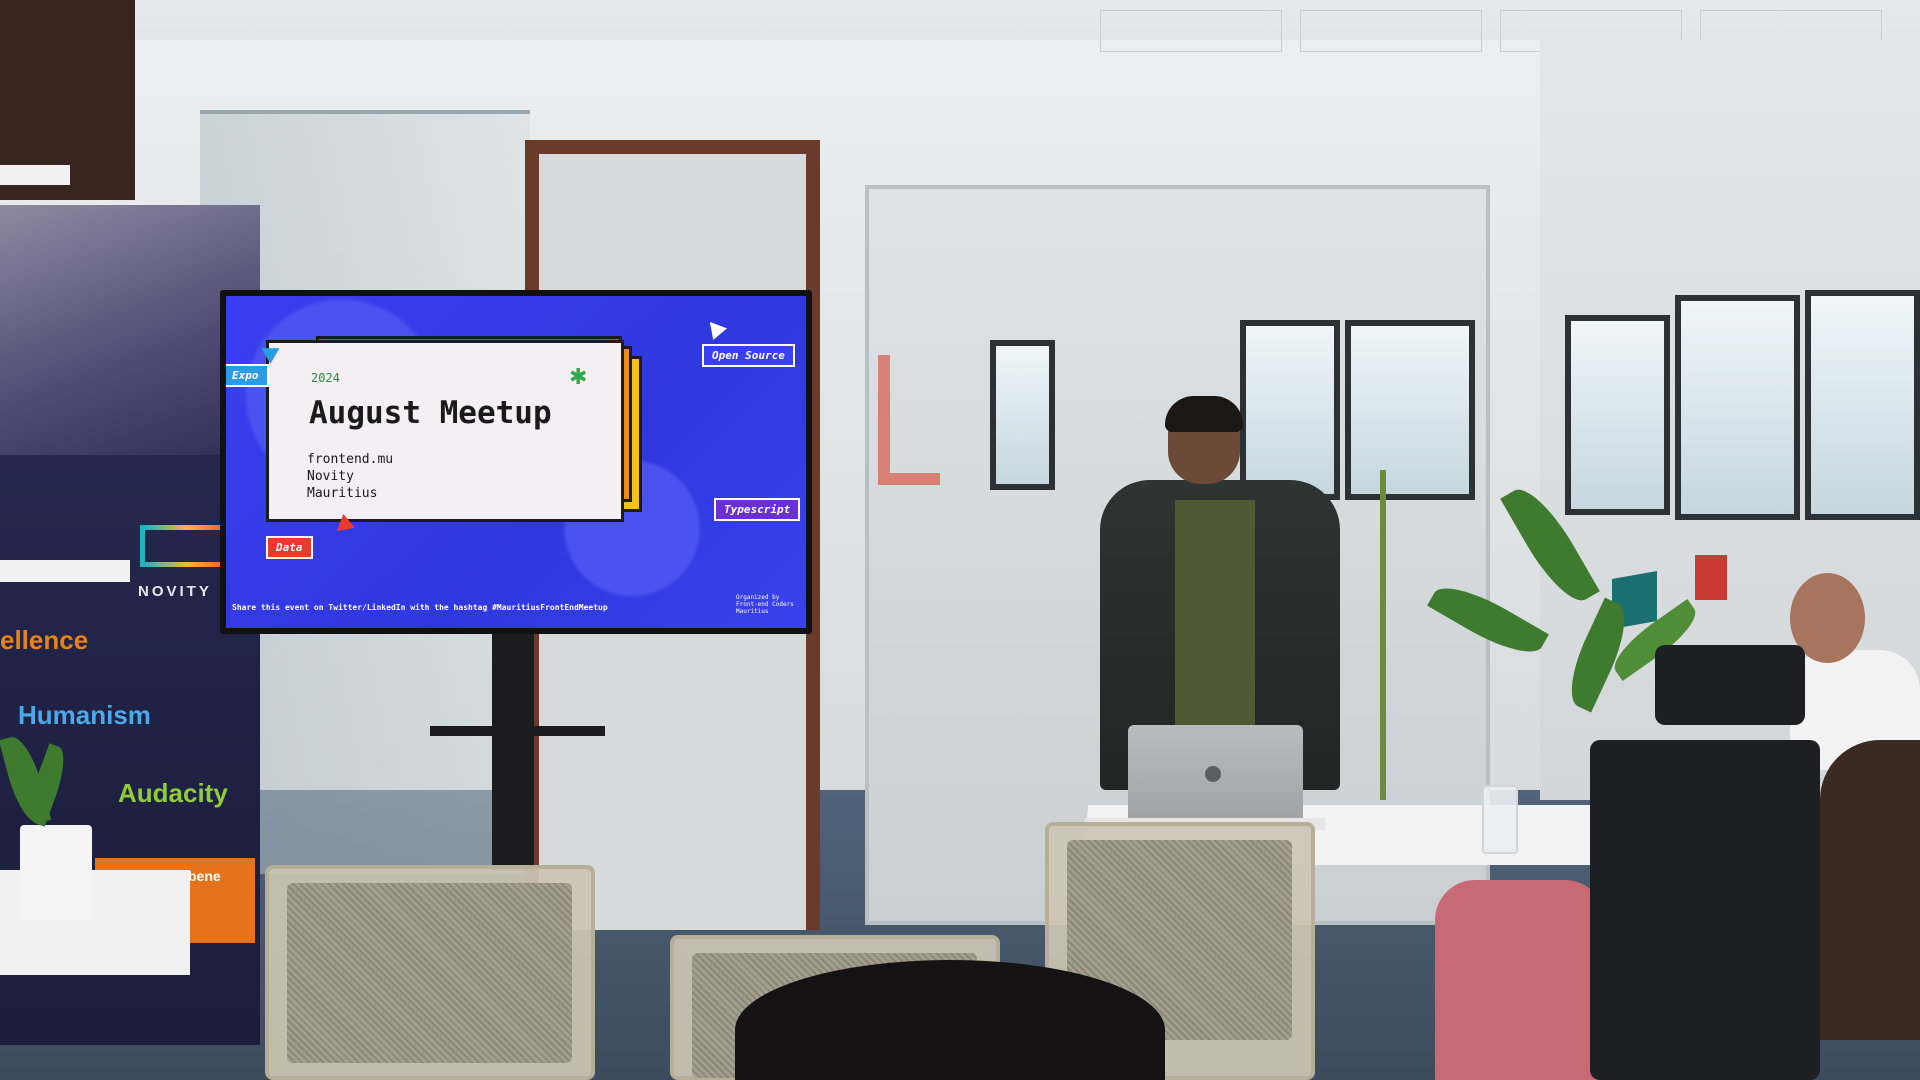 The height and width of the screenshot is (1080, 1920). I want to click on office-chair-black, so click(1705, 910).